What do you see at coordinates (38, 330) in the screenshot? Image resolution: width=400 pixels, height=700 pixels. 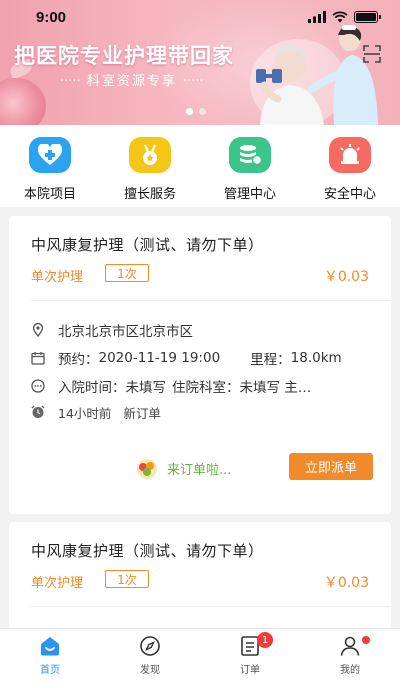 I see `location-pin-icon` at bounding box center [38, 330].